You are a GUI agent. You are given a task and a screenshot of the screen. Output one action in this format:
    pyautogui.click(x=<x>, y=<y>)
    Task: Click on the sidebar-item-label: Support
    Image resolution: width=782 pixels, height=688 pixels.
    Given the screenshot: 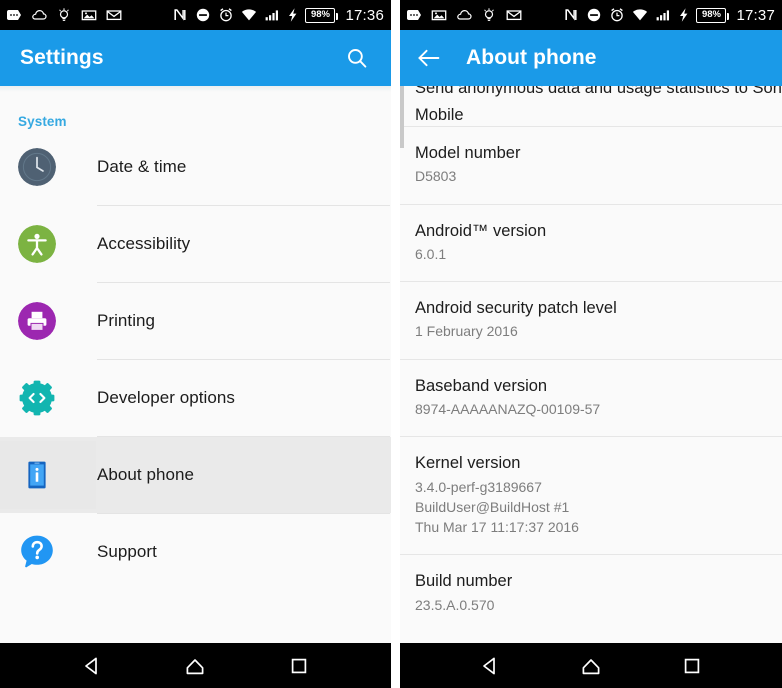 What is the action you would take?
    pyautogui.click(x=127, y=551)
    